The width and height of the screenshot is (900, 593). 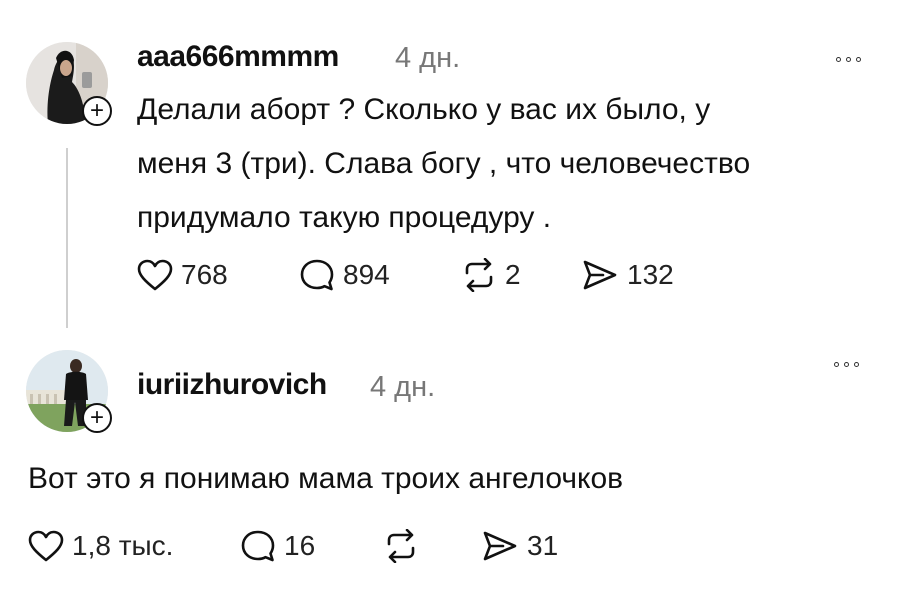 I want to click on repost-count: 2, so click(x=513, y=274).